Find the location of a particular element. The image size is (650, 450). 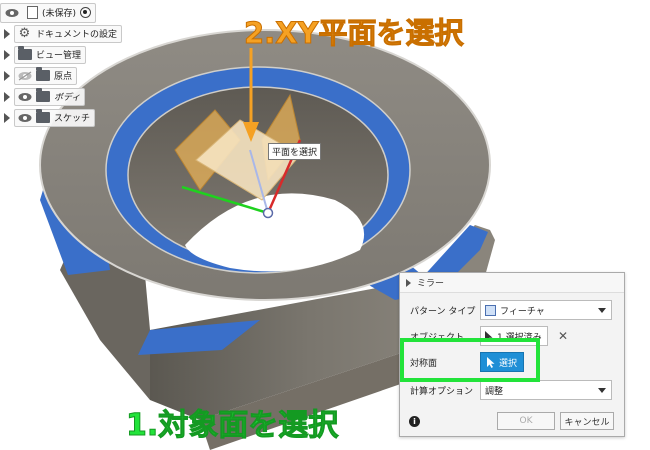

browser-item-bodies: ボディ is located at coordinates (56, 96).